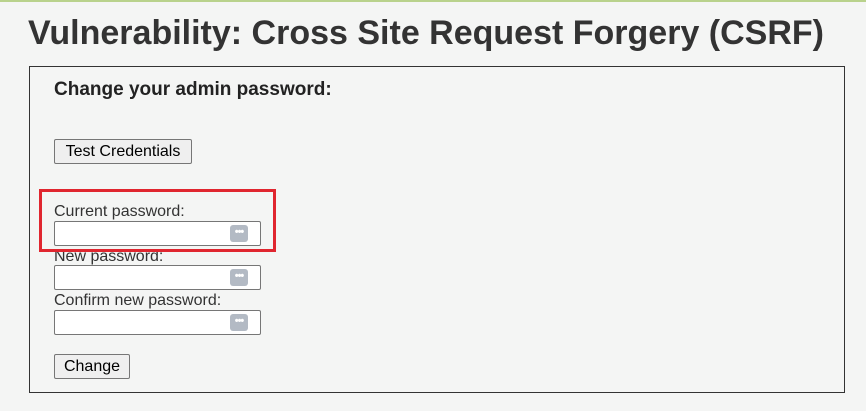  Describe the element at coordinates (109, 256) in the screenshot. I see `new-password-label: New password:` at that location.